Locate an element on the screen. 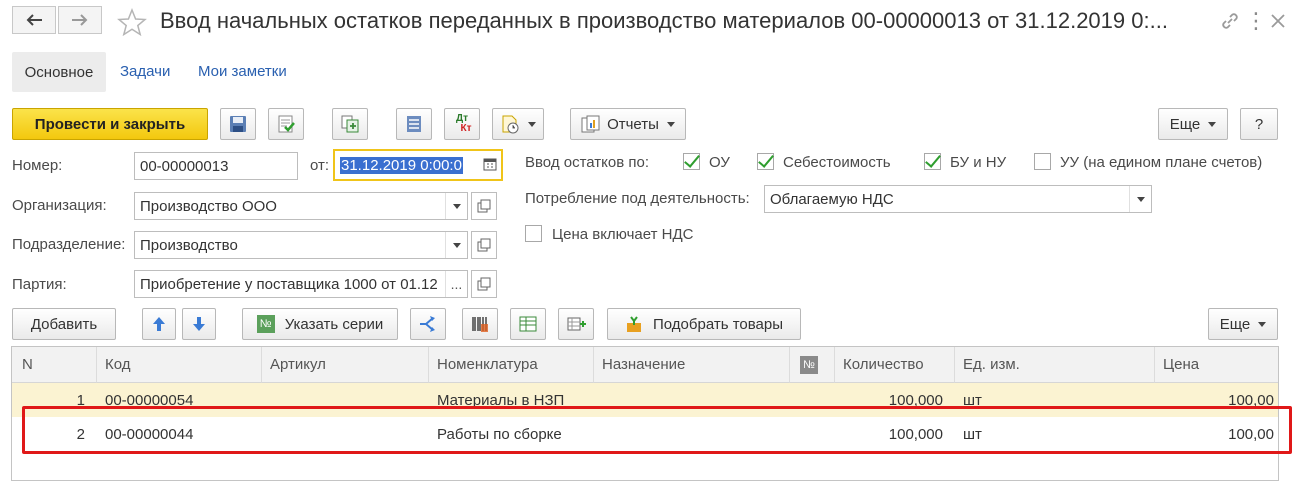 The width and height of the screenshot is (1300, 481). batch-value: Приобретение у поставщика 1000 от 01.12 is located at coordinates (289, 284).